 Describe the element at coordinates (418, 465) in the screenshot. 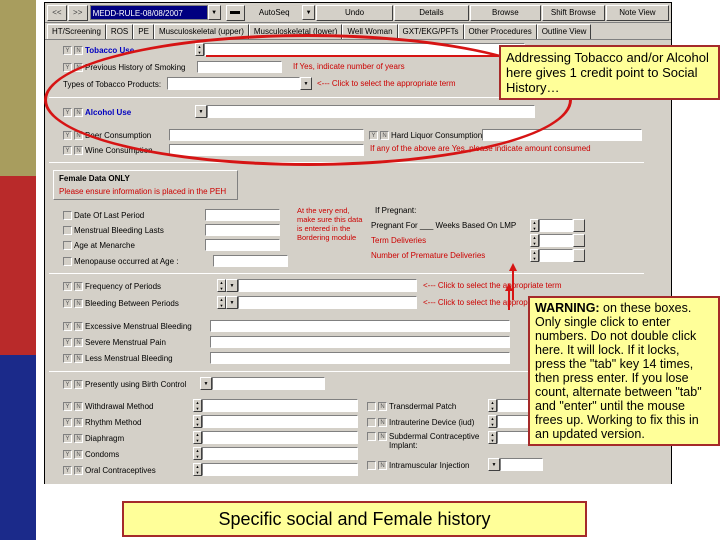

I see `injection-row: N Intramuscular Injection` at that location.